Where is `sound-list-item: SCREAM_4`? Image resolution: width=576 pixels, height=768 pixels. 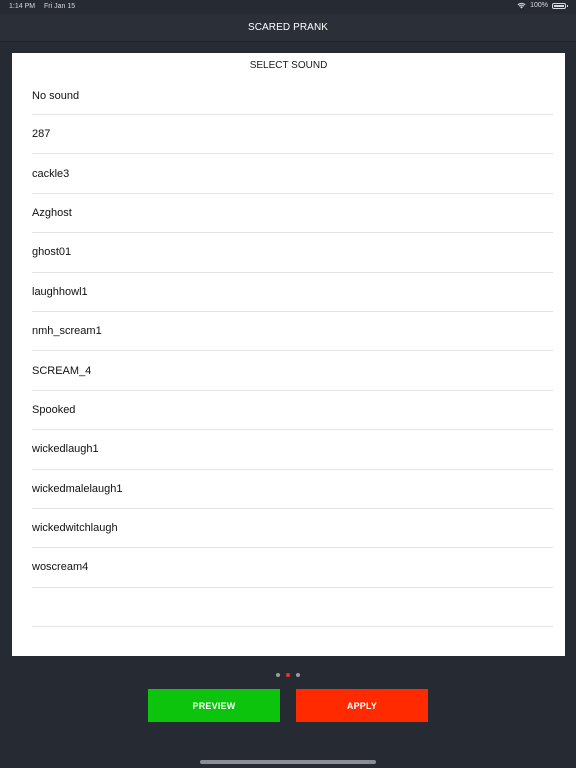 sound-list-item: SCREAM_4 is located at coordinates (292, 371).